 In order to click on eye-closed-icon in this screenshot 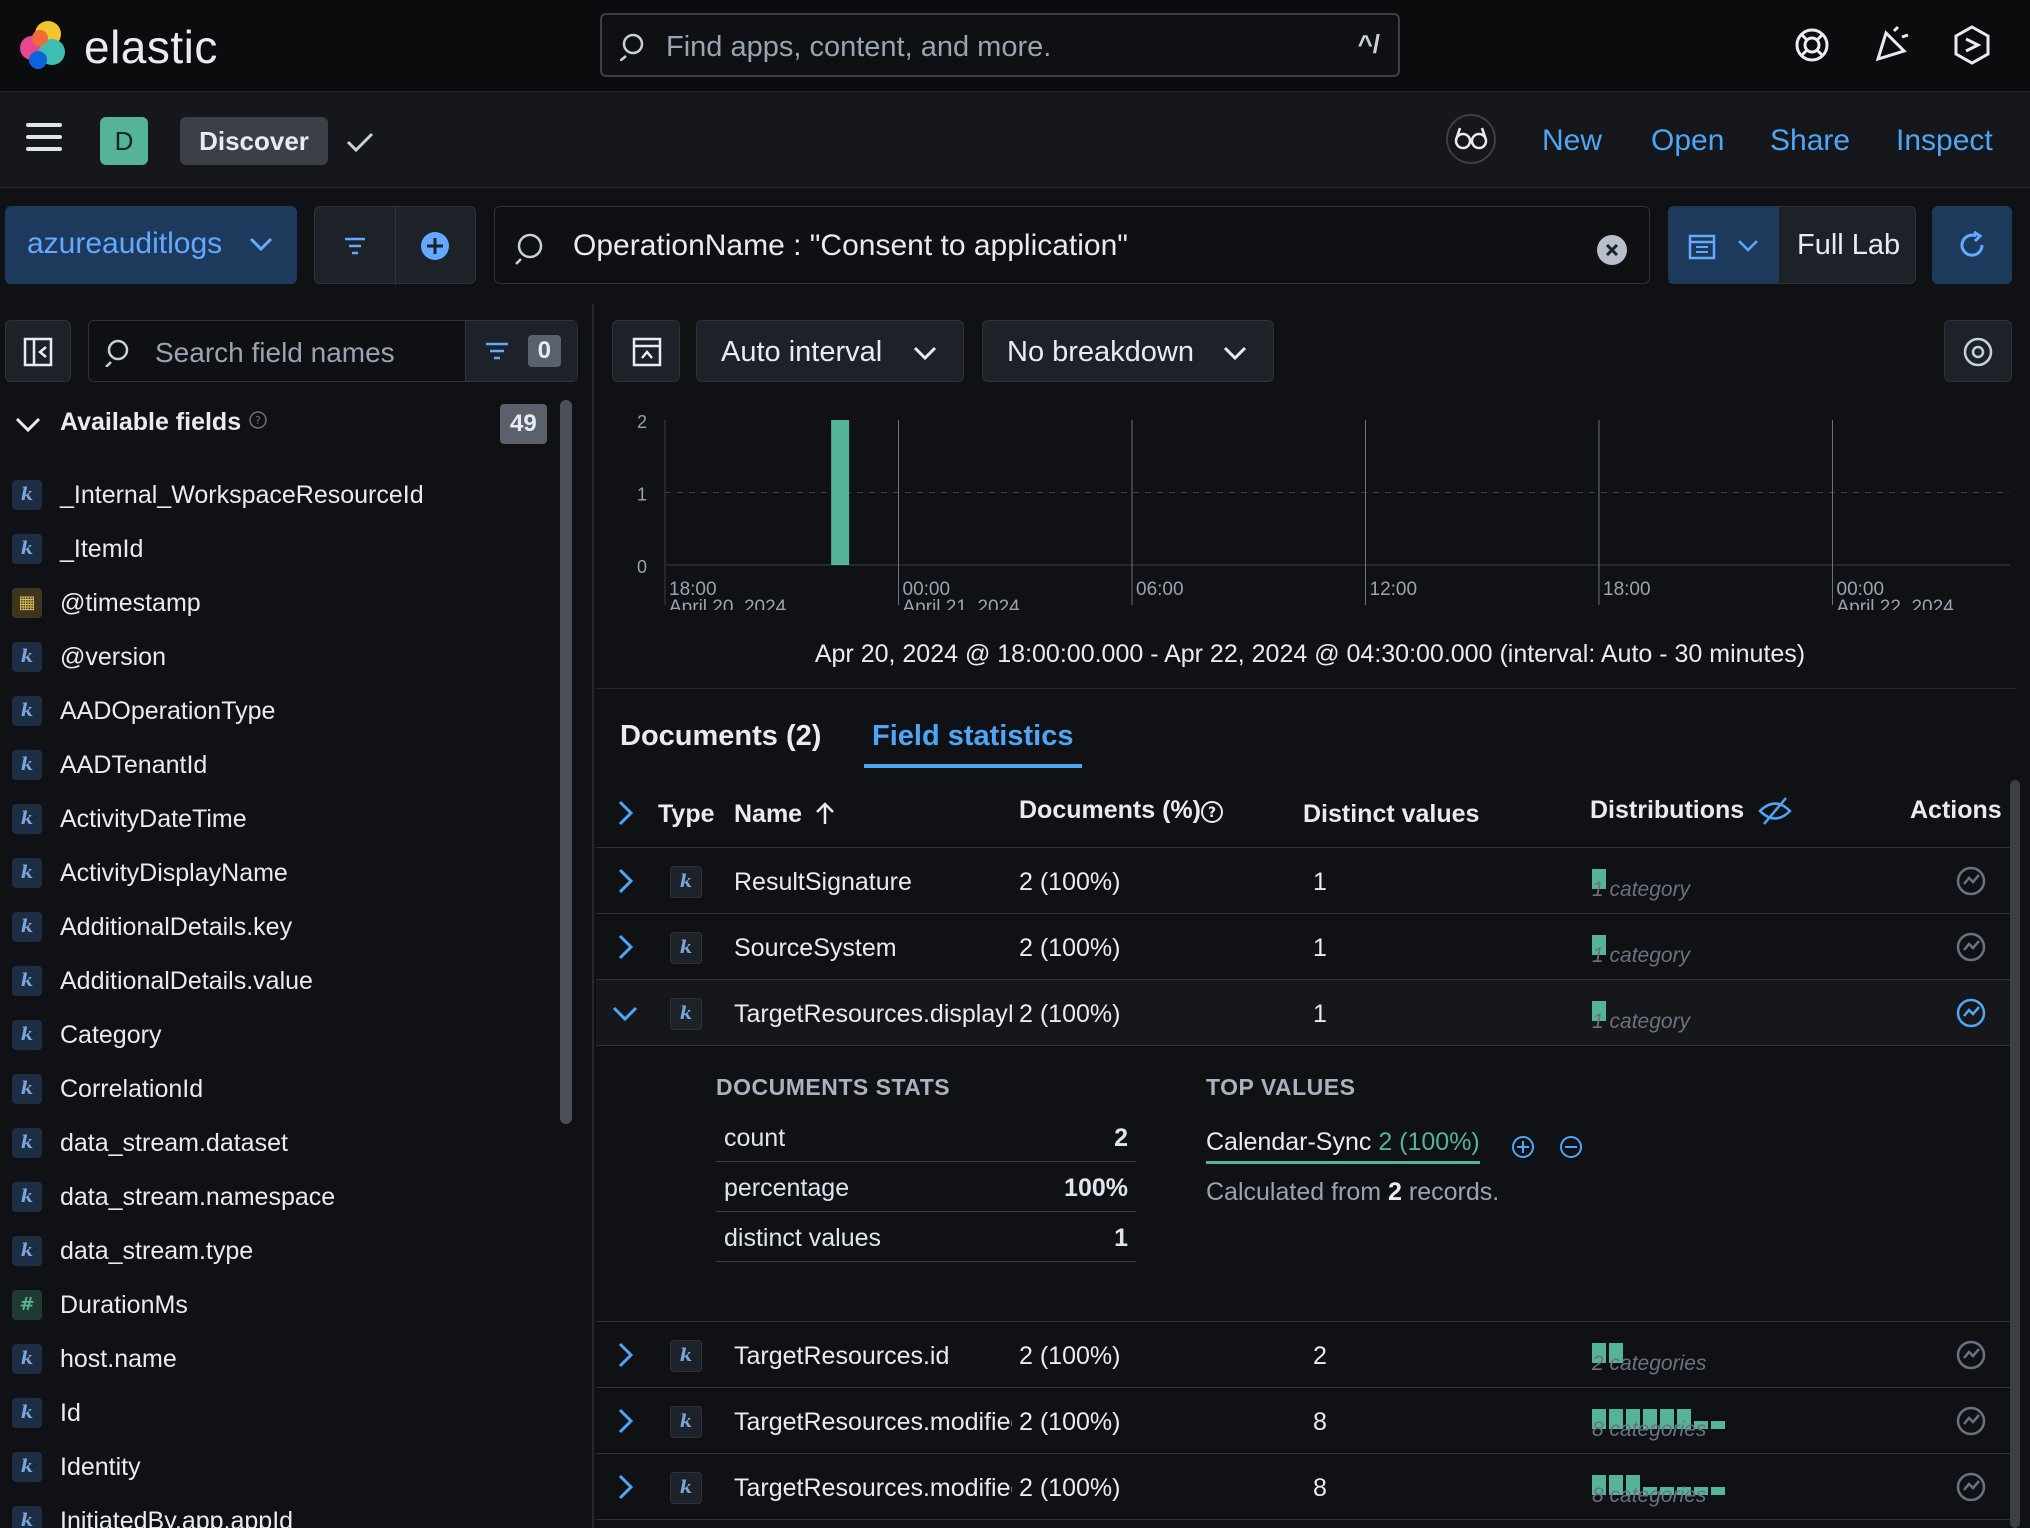, I will do `click(1775, 811)`.